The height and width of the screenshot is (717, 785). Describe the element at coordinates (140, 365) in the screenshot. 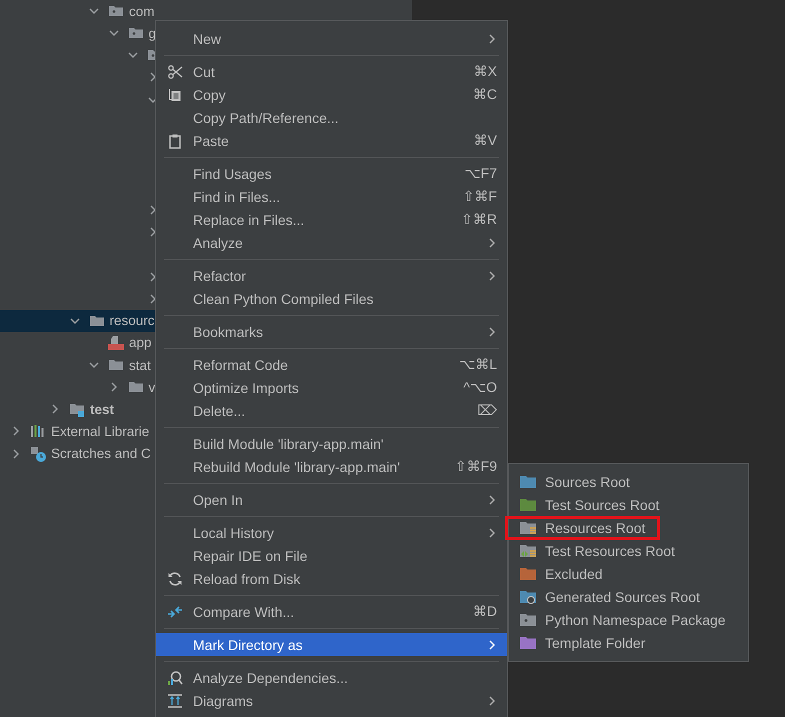

I see `tree-label: stat` at that location.